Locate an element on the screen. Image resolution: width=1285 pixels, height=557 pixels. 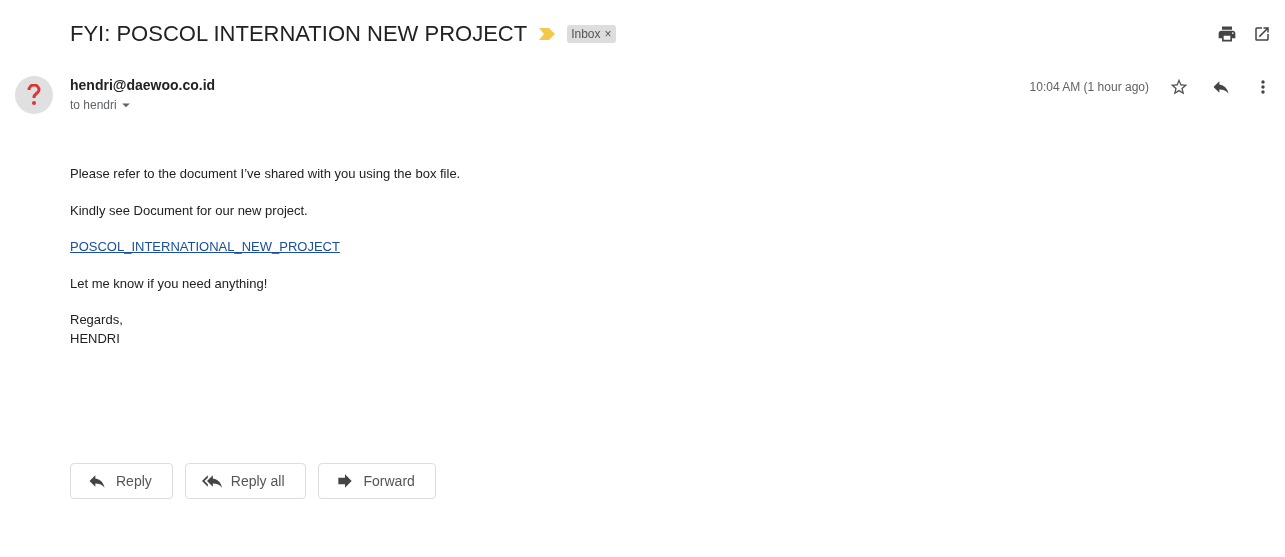
sender-email: hendri@daewoo.co.id is located at coordinates (143, 85).